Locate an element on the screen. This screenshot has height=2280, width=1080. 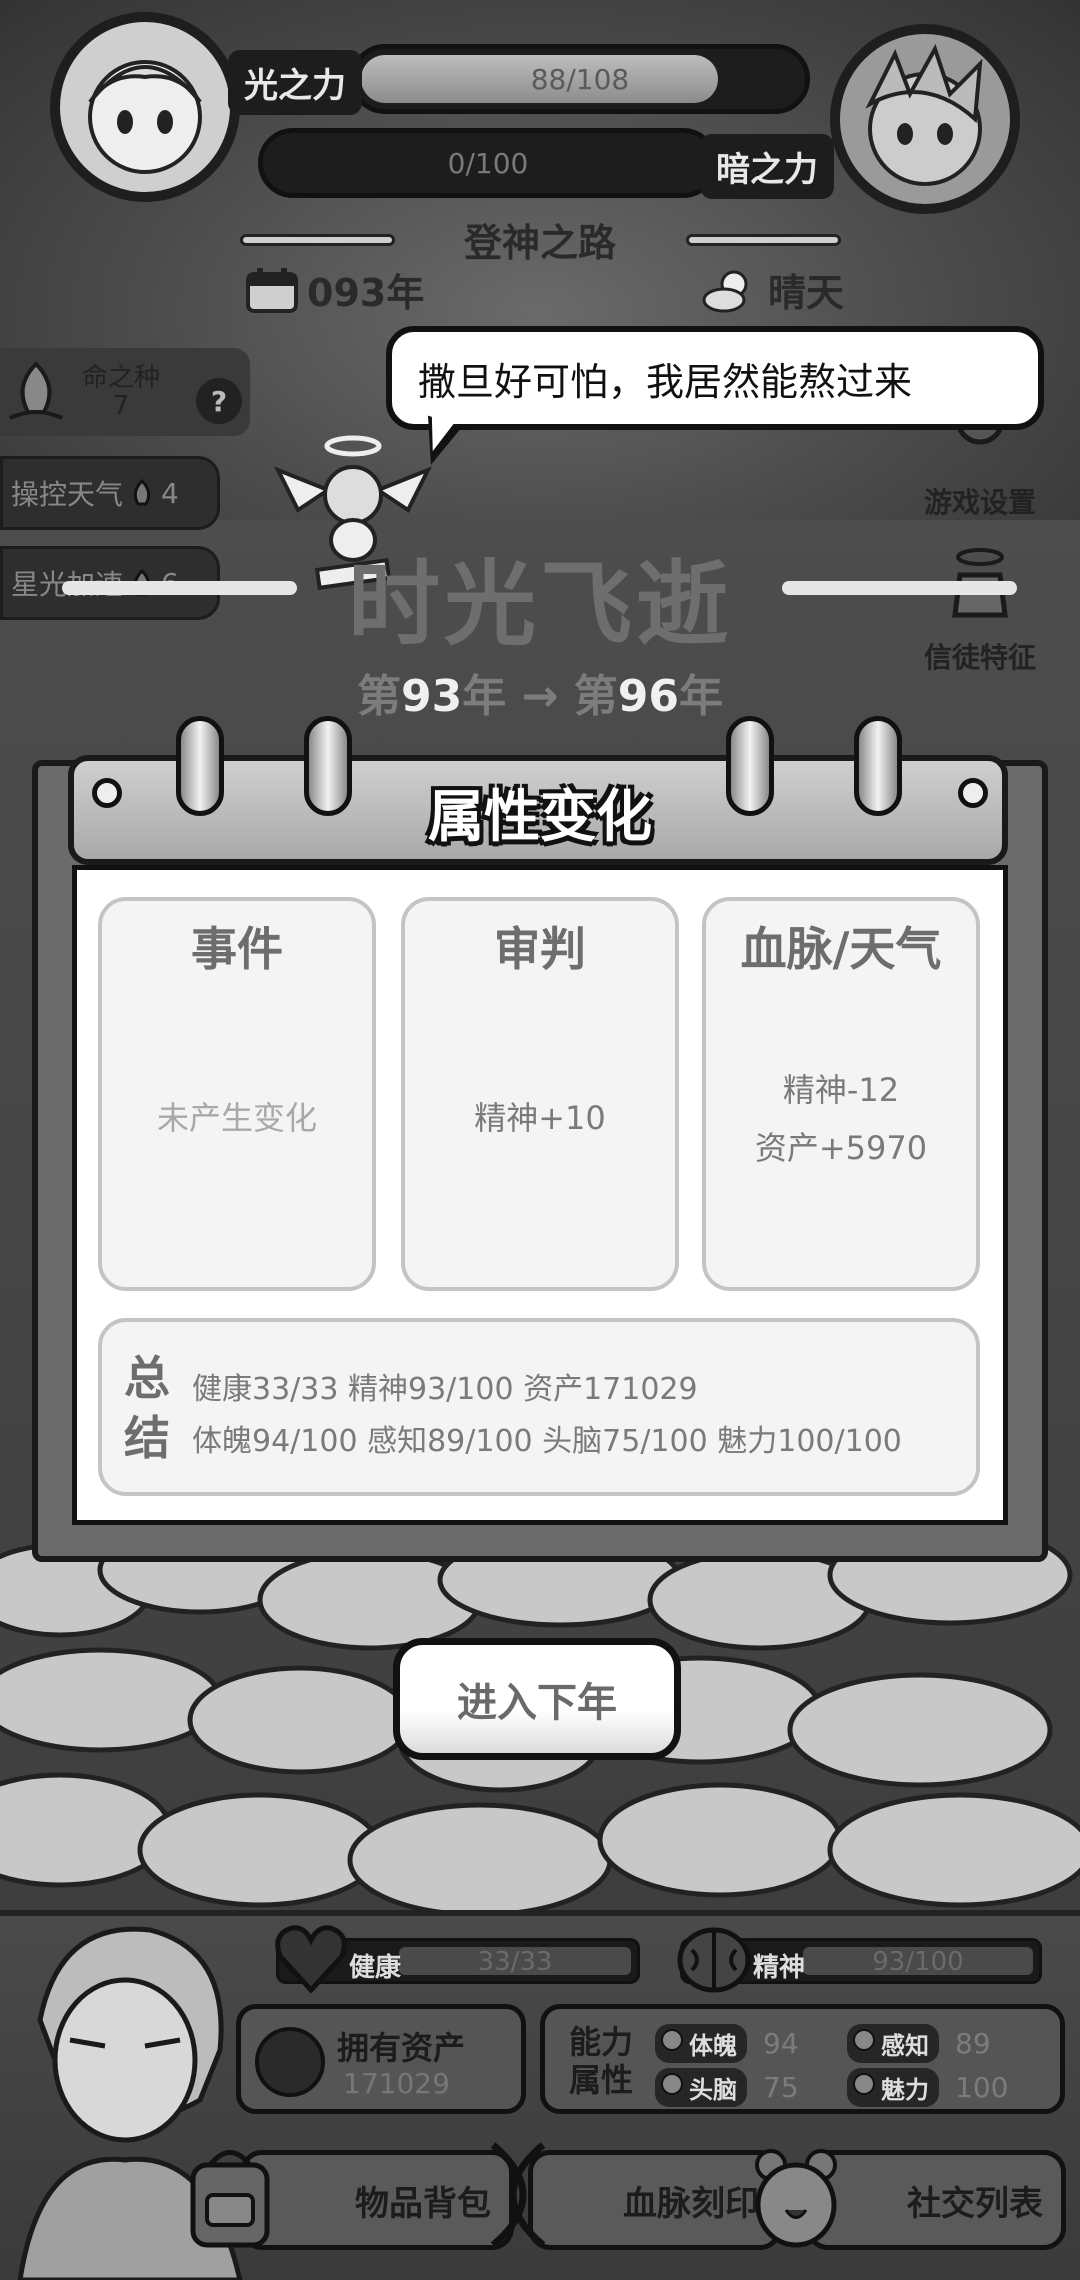
social-list-button: 社交列表 is located at coordinates (910, 2199).